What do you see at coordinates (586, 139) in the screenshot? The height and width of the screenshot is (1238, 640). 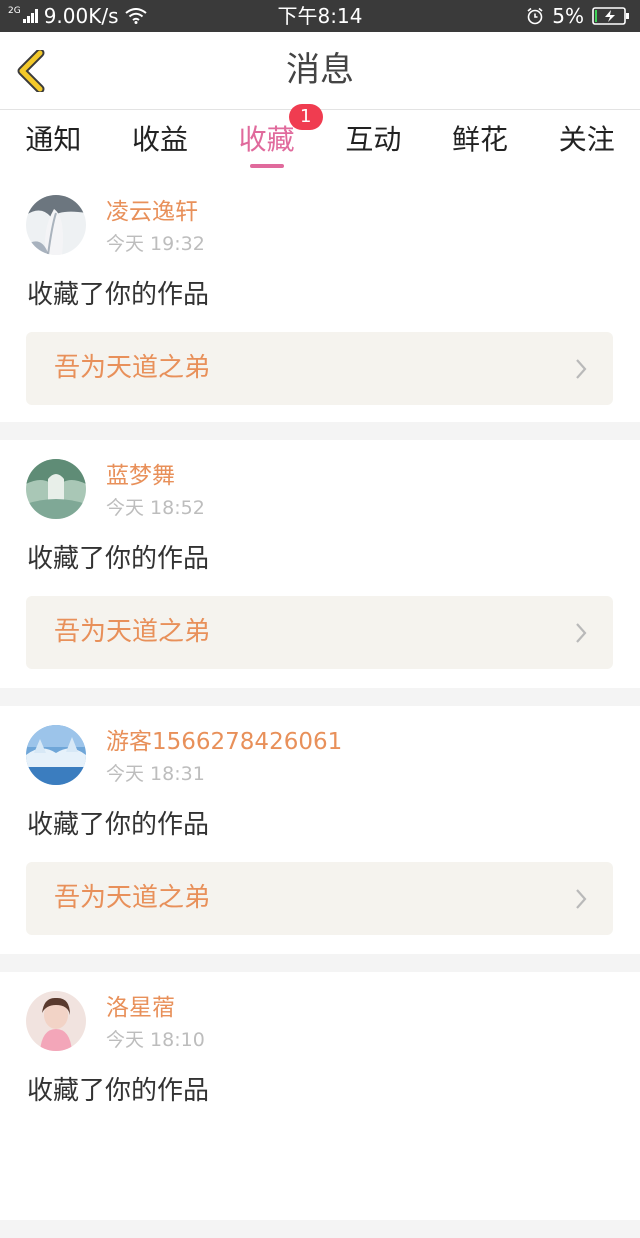 I see `tab-label: 关注` at bounding box center [586, 139].